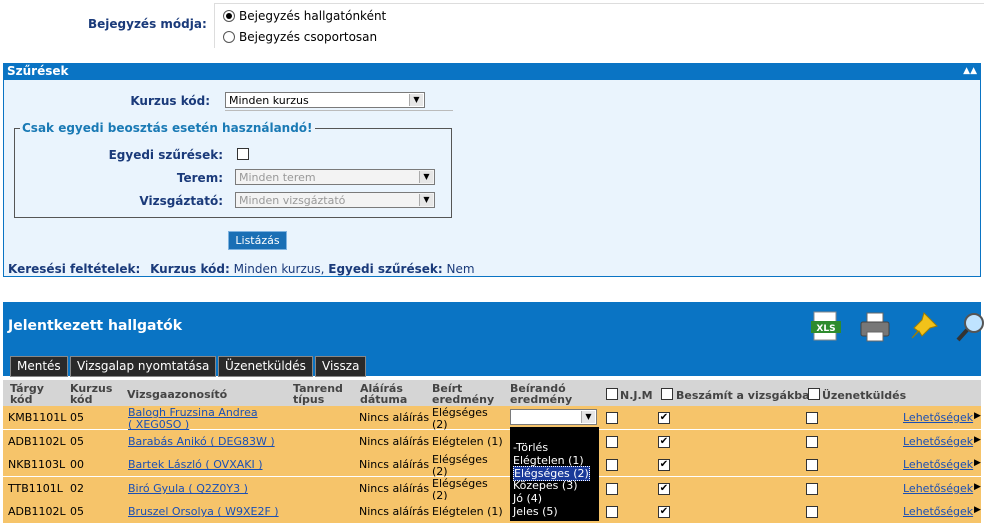  Describe the element at coordinates (177, 394) in the screenshot. I see `th-exam-id: Vizsgaazonosító` at that location.